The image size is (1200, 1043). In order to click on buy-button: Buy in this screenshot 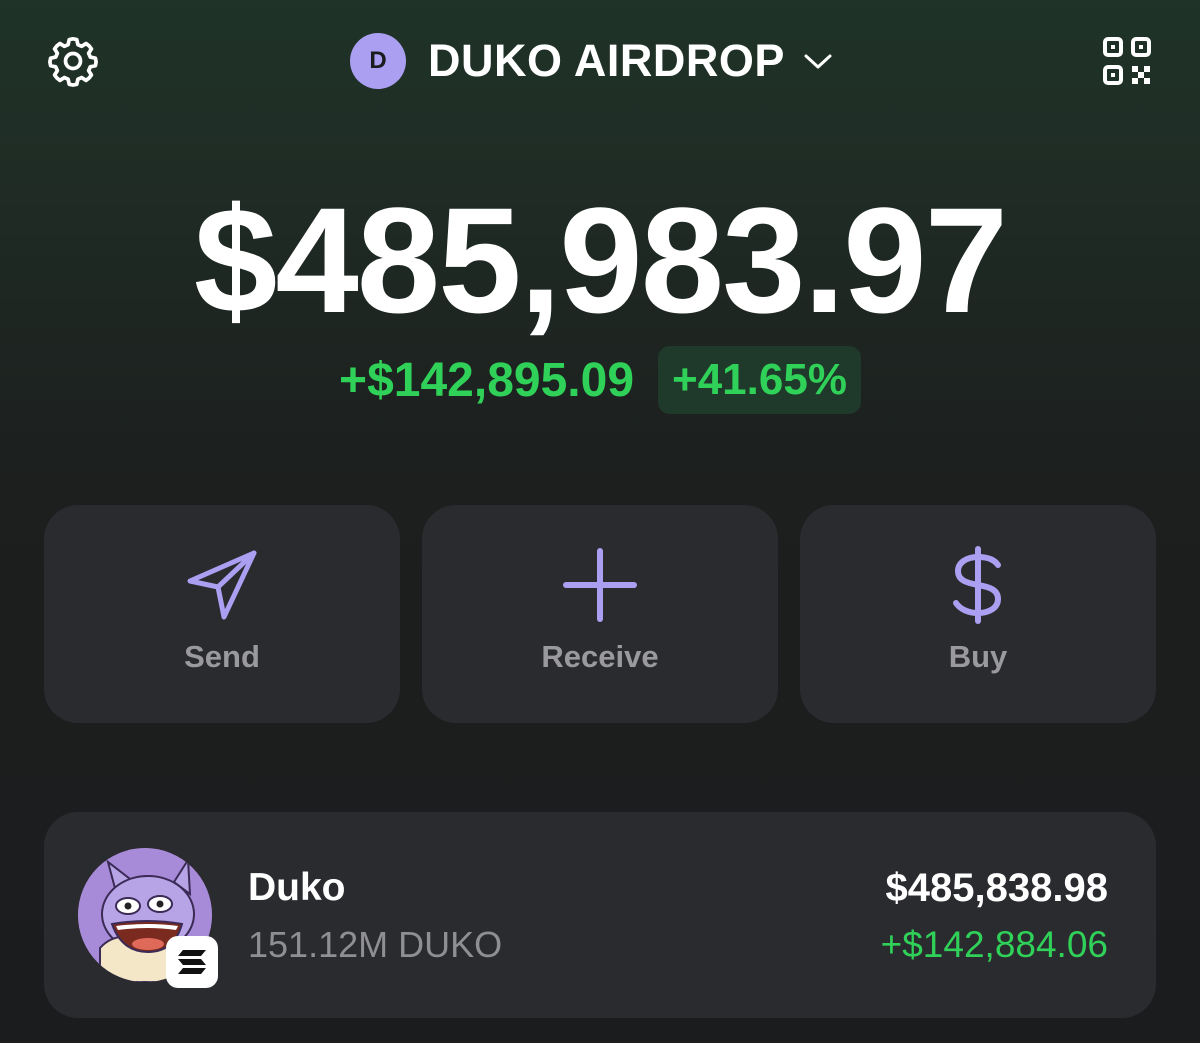, I will do `click(978, 614)`.